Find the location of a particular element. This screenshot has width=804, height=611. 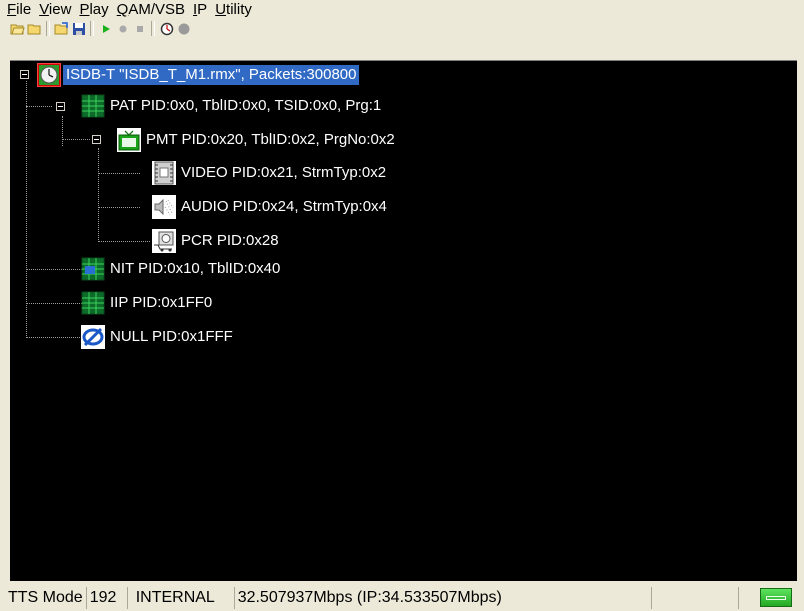

menu-ip: IP is located at coordinates (200, 9).